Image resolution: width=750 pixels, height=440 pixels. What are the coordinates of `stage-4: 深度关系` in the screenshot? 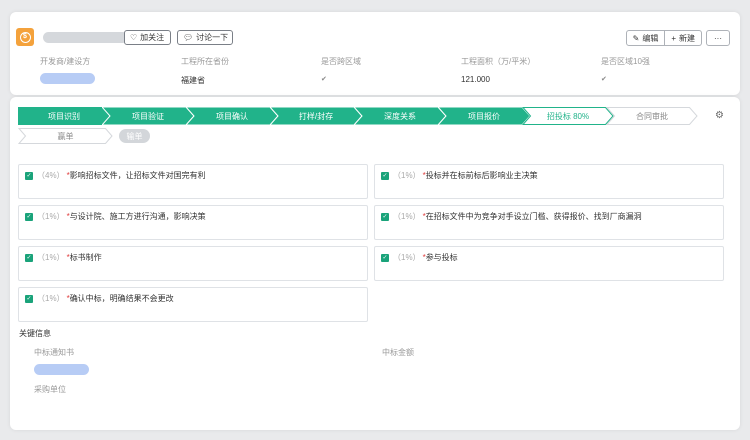 It's located at (400, 116).